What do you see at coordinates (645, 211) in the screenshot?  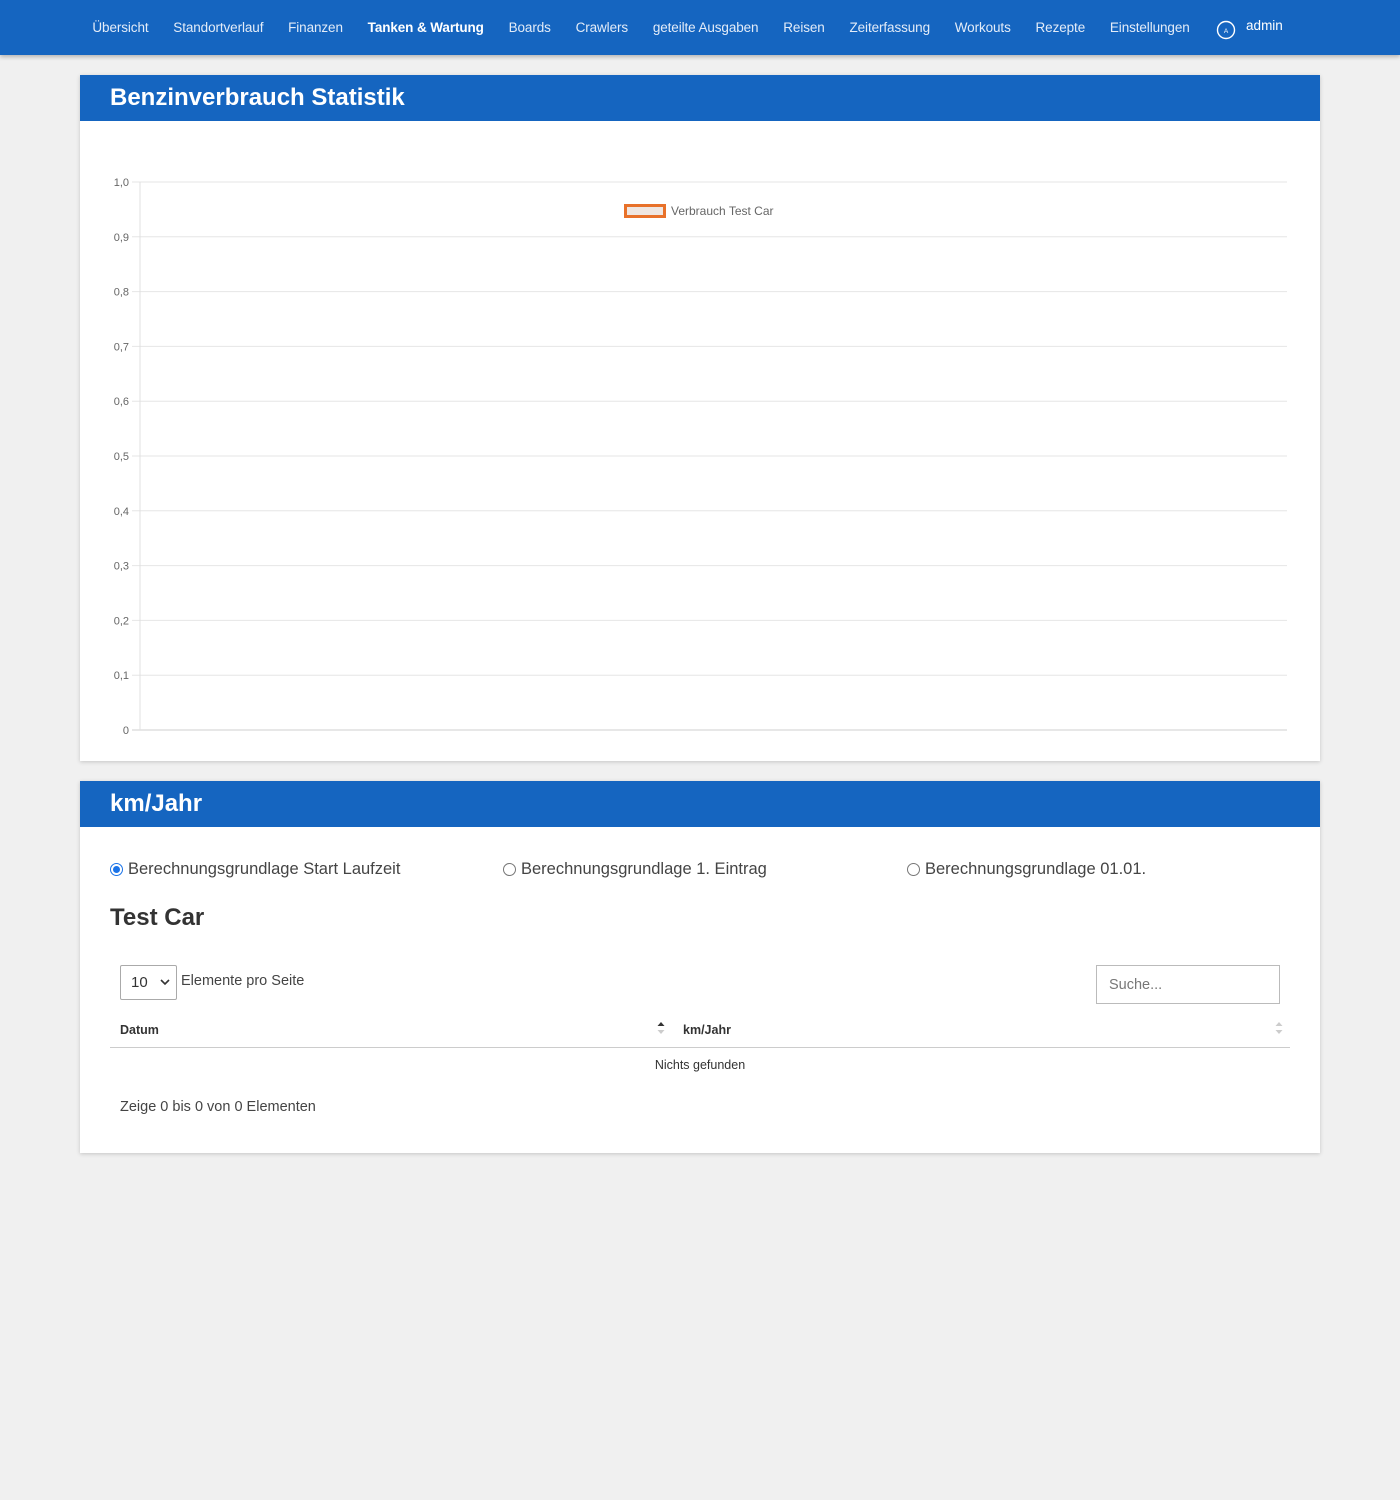 I see `legend-swatch` at bounding box center [645, 211].